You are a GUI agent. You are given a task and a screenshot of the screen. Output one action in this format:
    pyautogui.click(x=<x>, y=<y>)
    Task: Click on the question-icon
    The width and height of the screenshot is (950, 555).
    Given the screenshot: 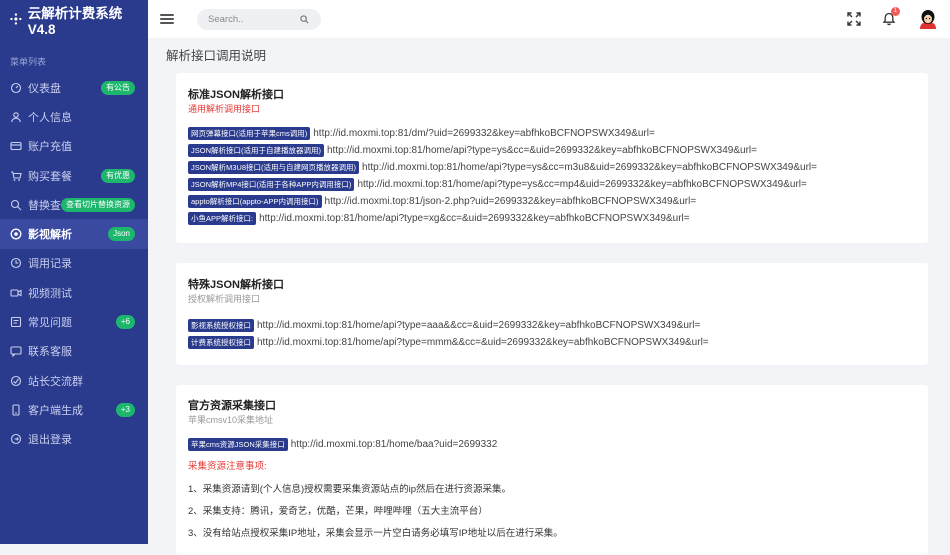 What is the action you would take?
    pyautogui.click(x=16, y=322)
    